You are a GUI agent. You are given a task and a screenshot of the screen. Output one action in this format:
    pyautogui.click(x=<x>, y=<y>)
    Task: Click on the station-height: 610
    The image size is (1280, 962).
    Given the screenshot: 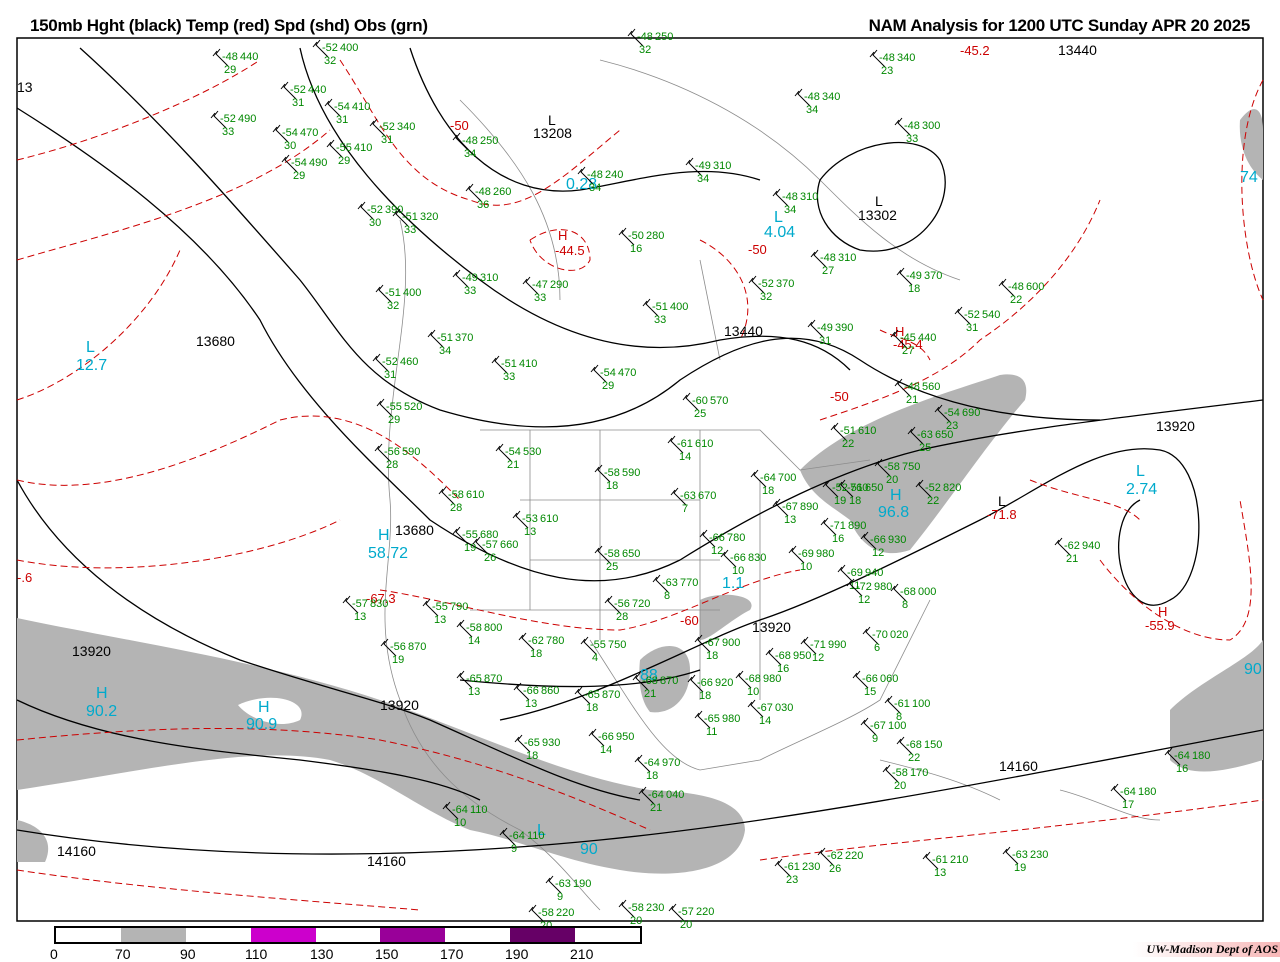 What is the action you would take?
    pyautogui.click(x=867, y=431)
    